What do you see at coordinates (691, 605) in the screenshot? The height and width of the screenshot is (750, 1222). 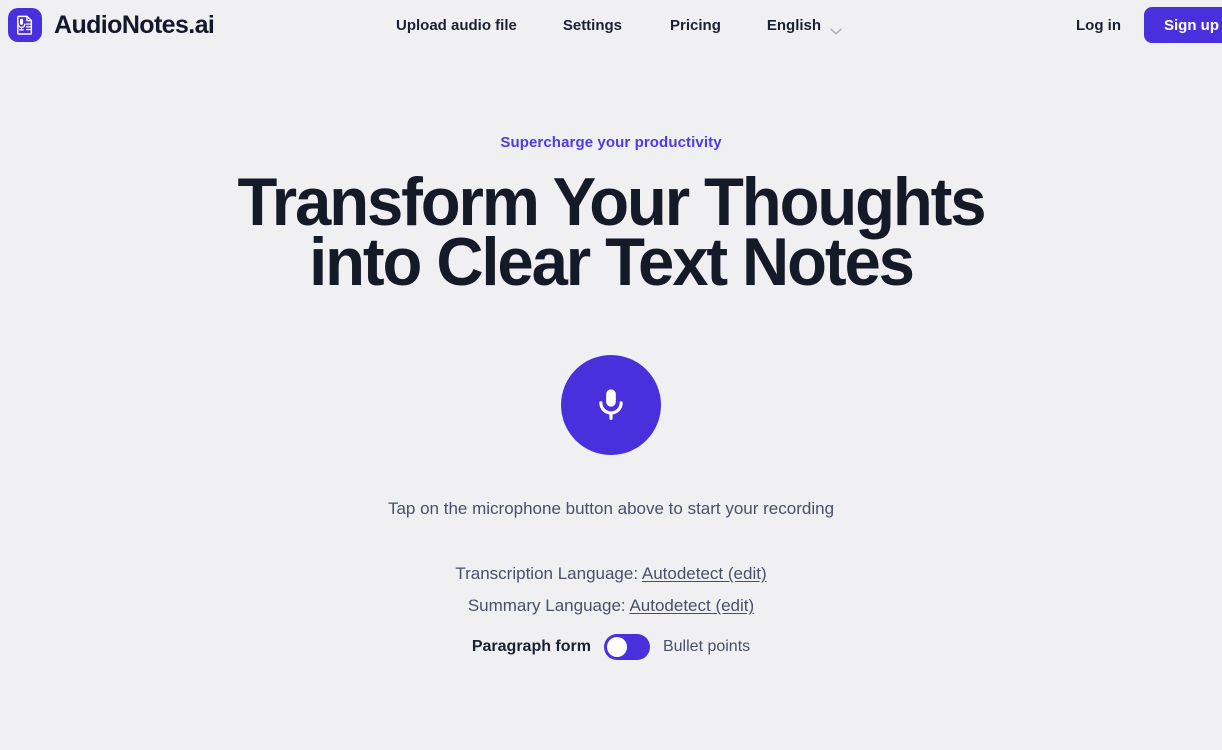 I see `summary-language-edit-link: Autodetect (edit)` at bounding box center [691, 605].